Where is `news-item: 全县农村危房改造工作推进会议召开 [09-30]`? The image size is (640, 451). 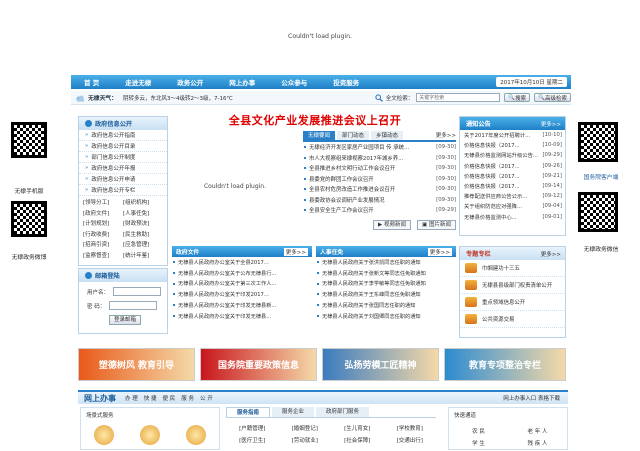 news-item: 全县农村危房改造工作推进会议召开 [09-30] is located at coordinates (379, 189).